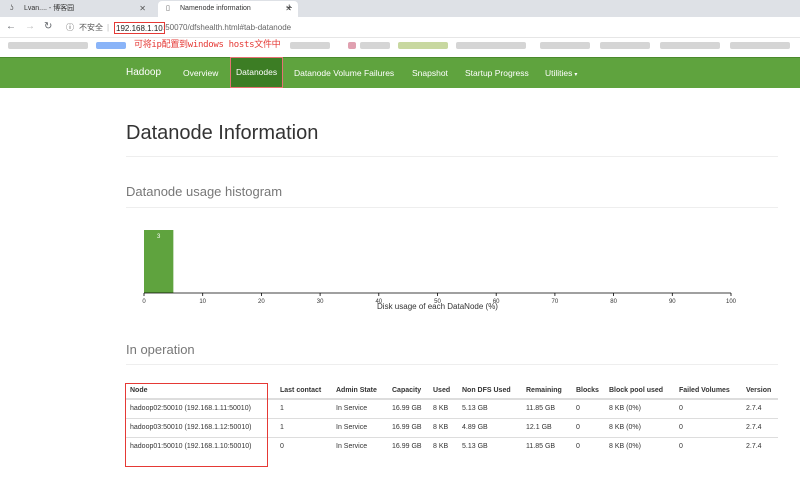 Image resolution: width=800 pixels, height=479 pixels. What do you see at coordinates (320, 302) in the screenshot?
I see `x-tick-label: 30` at bounding box center [320, 302].